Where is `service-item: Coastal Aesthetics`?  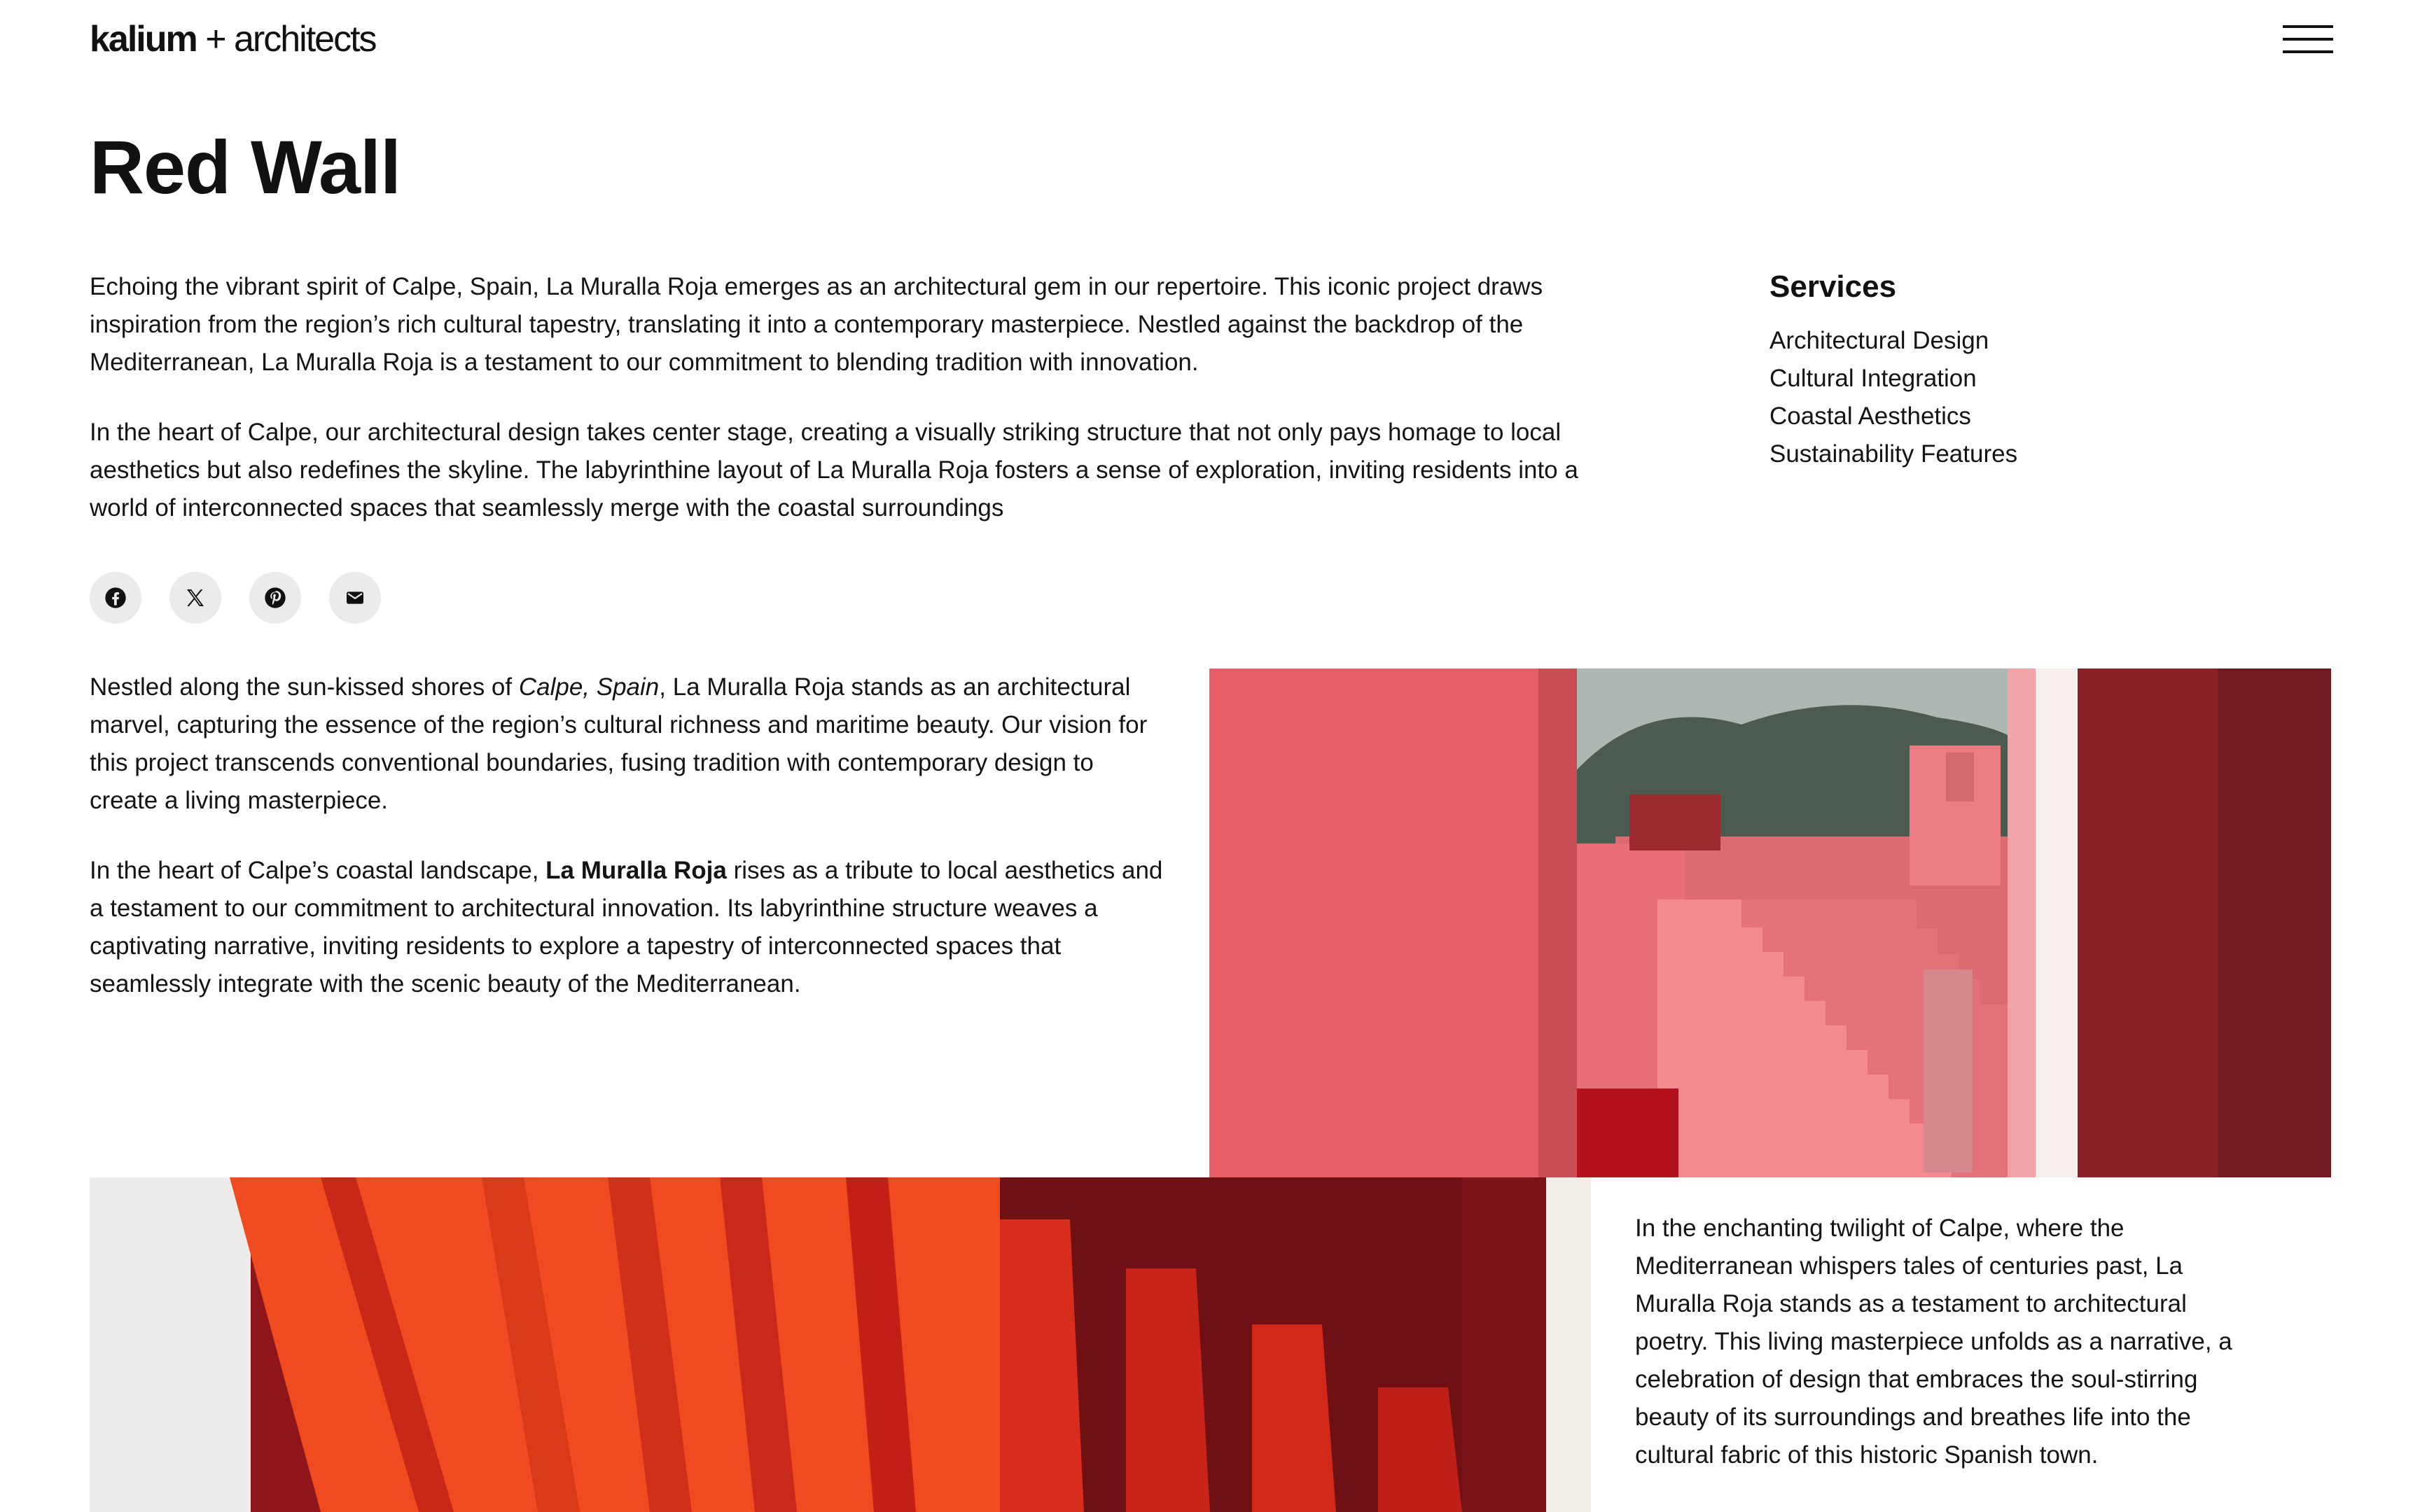 service-item: Coastal Aesthetics is located at coordinates (1870, 416).